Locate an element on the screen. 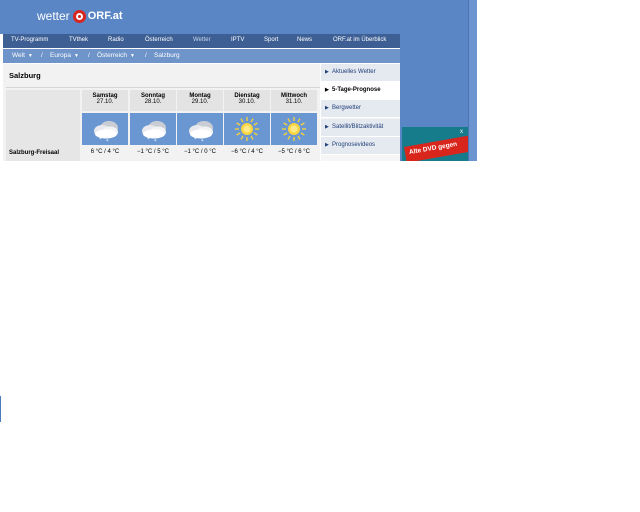 The width and height of the screenshot is (640, 512). day-date: 29.10. is located at coordinates (200, 102).